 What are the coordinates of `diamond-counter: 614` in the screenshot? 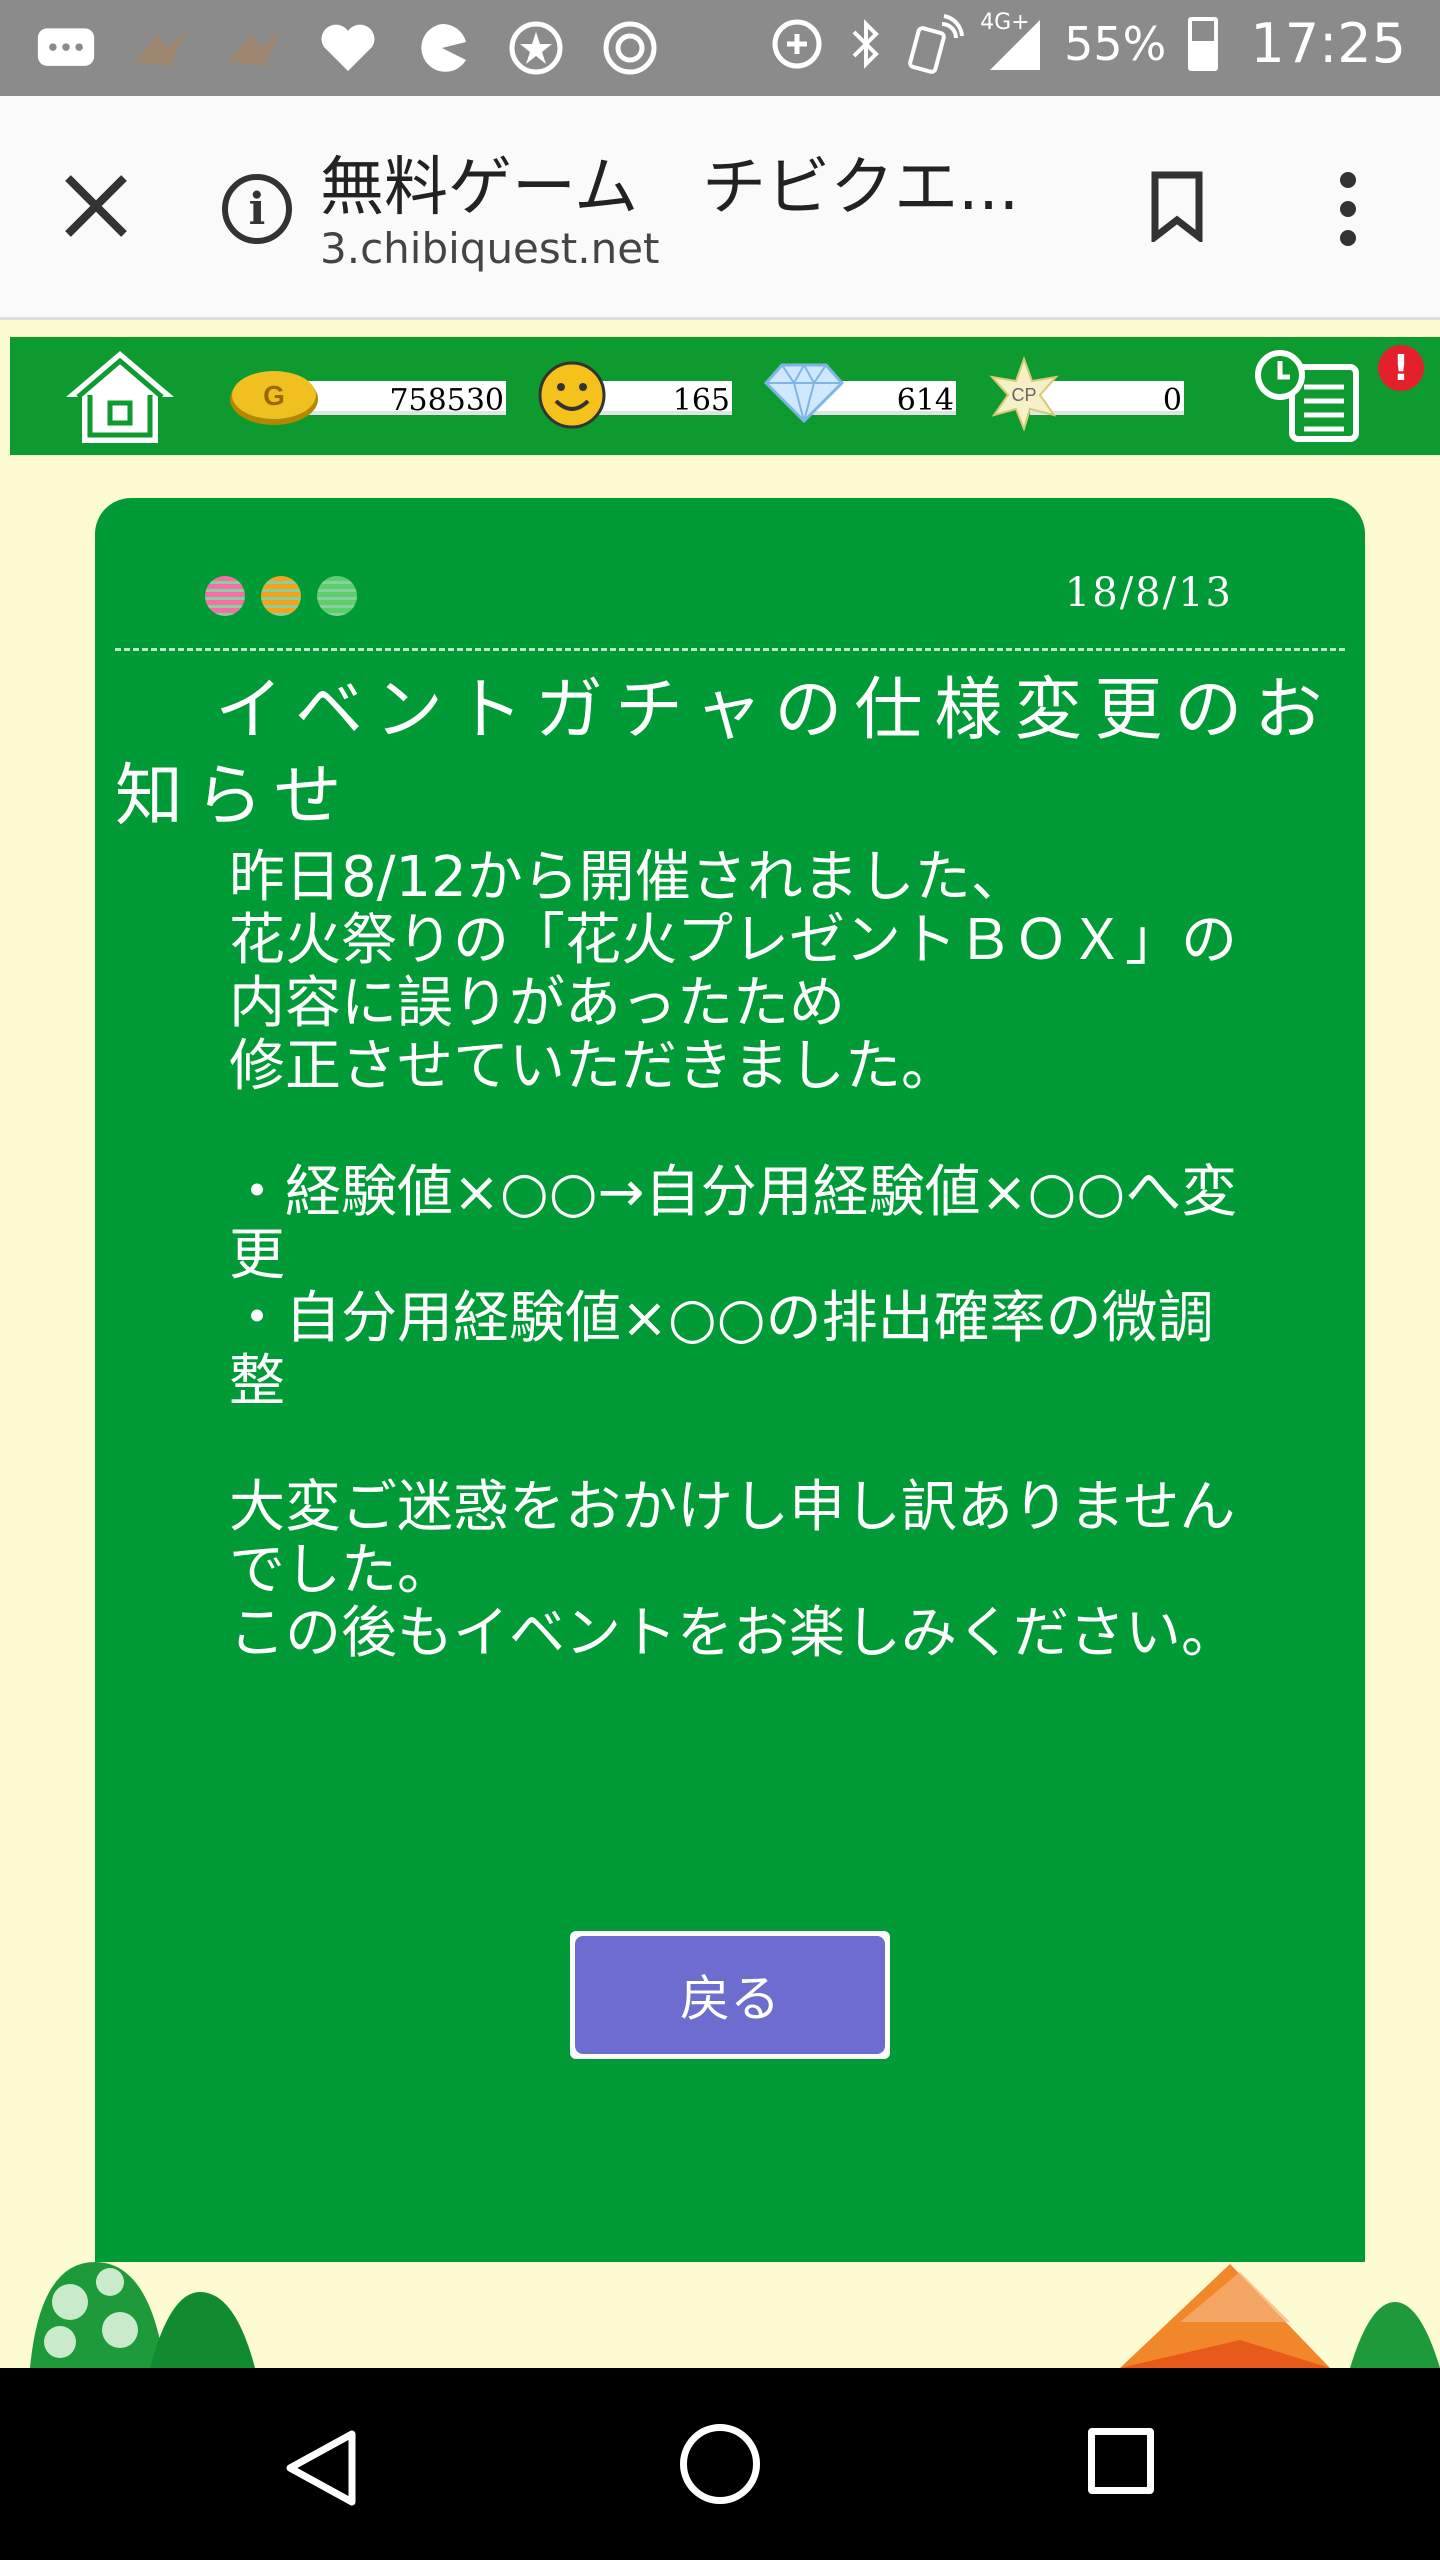 It's located at (860, 393).